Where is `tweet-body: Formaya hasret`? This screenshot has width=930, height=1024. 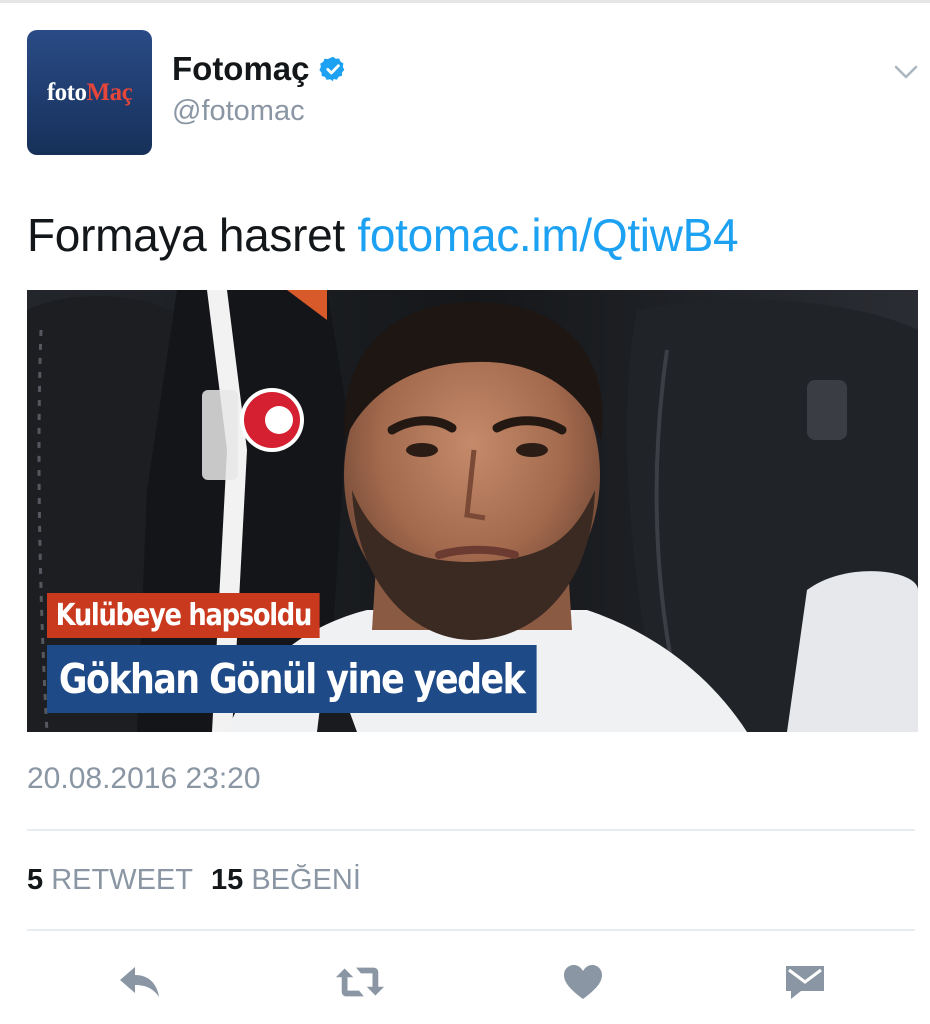 tweet-body: Formaya hasret is located at coordinates (186, 235).